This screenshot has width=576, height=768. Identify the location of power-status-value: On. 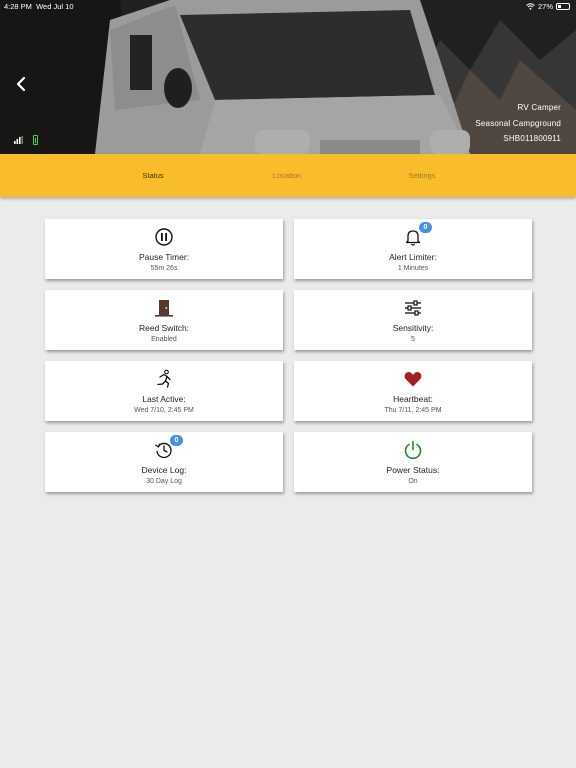
(413, 481).